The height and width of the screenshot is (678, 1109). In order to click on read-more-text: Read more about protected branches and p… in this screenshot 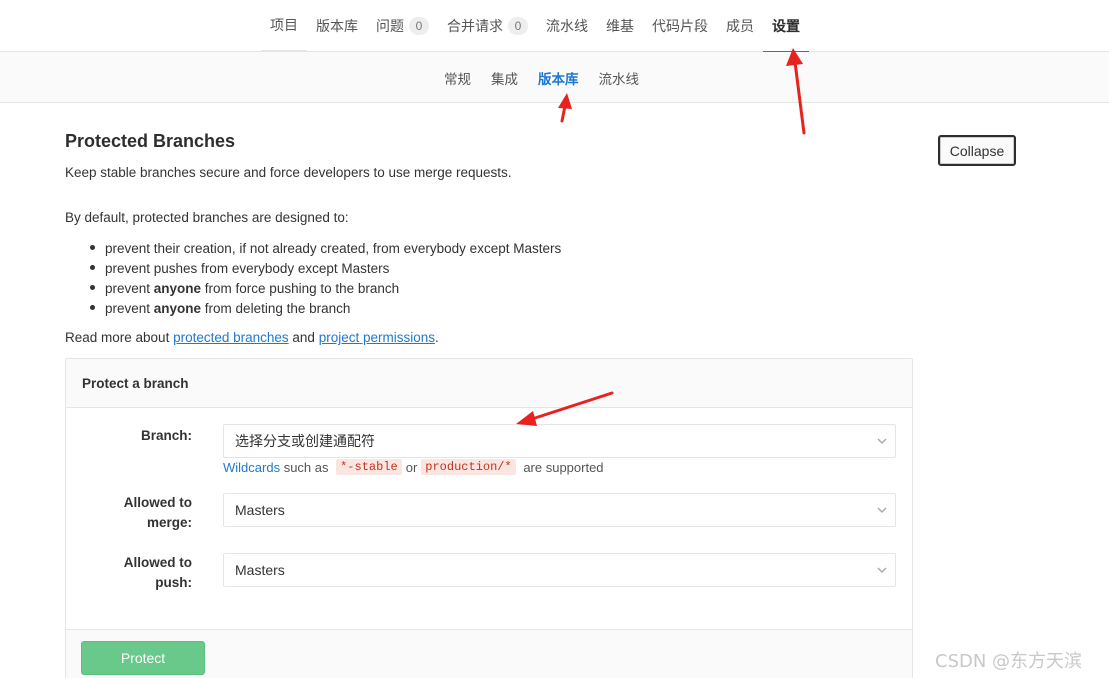, I will do `click(252, 337)`.